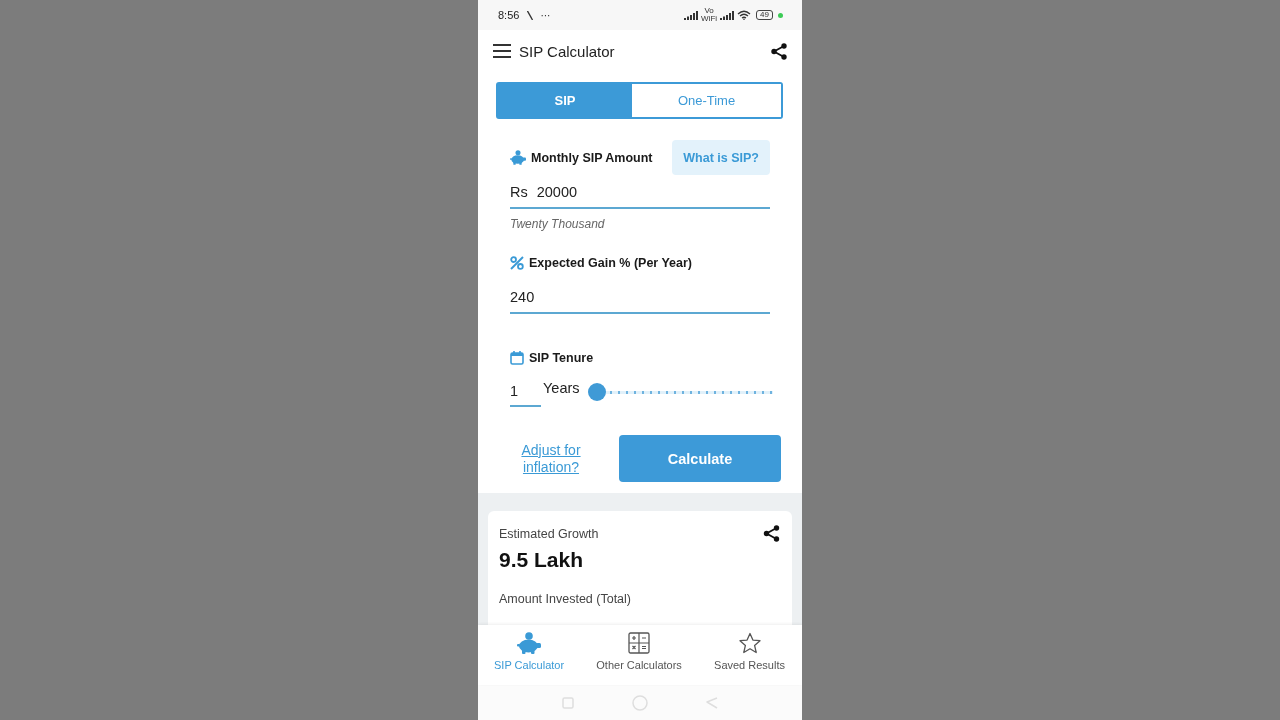 The height and width of the screenshot is (720, 1280). Describe the element at coordinates (509, 15) in the screenshot. I see `status-time: 8:56` at that location.